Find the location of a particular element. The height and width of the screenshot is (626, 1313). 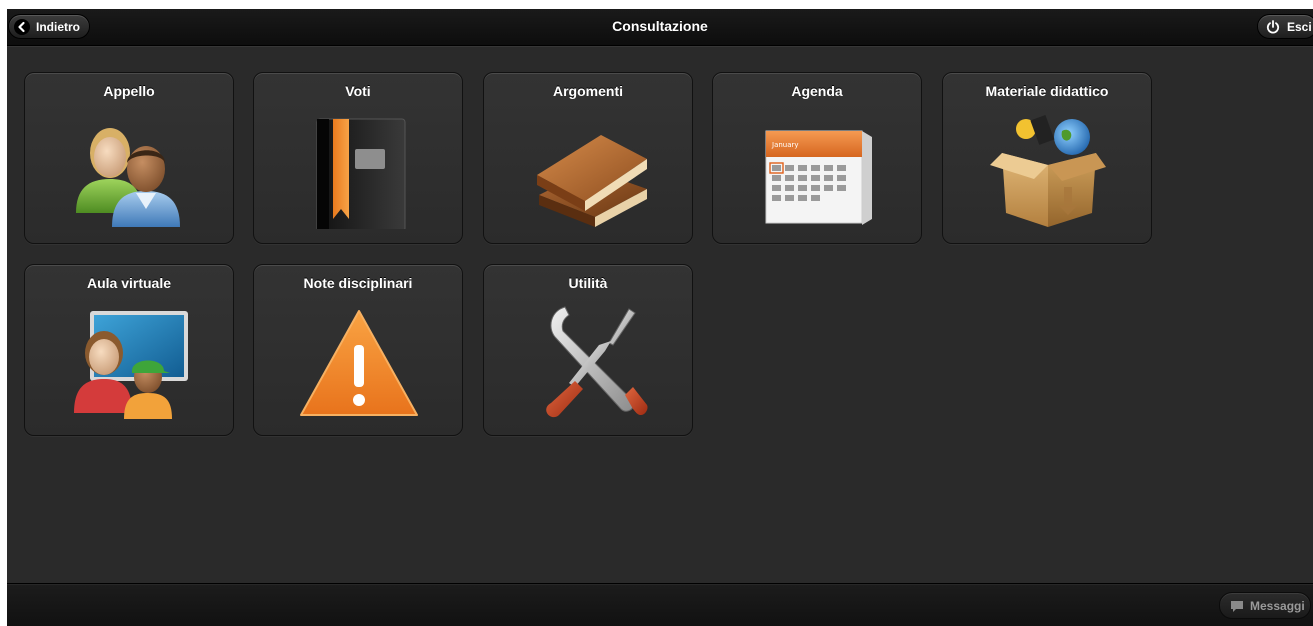

tile-label: Voti is located at coordinates (358, 91).